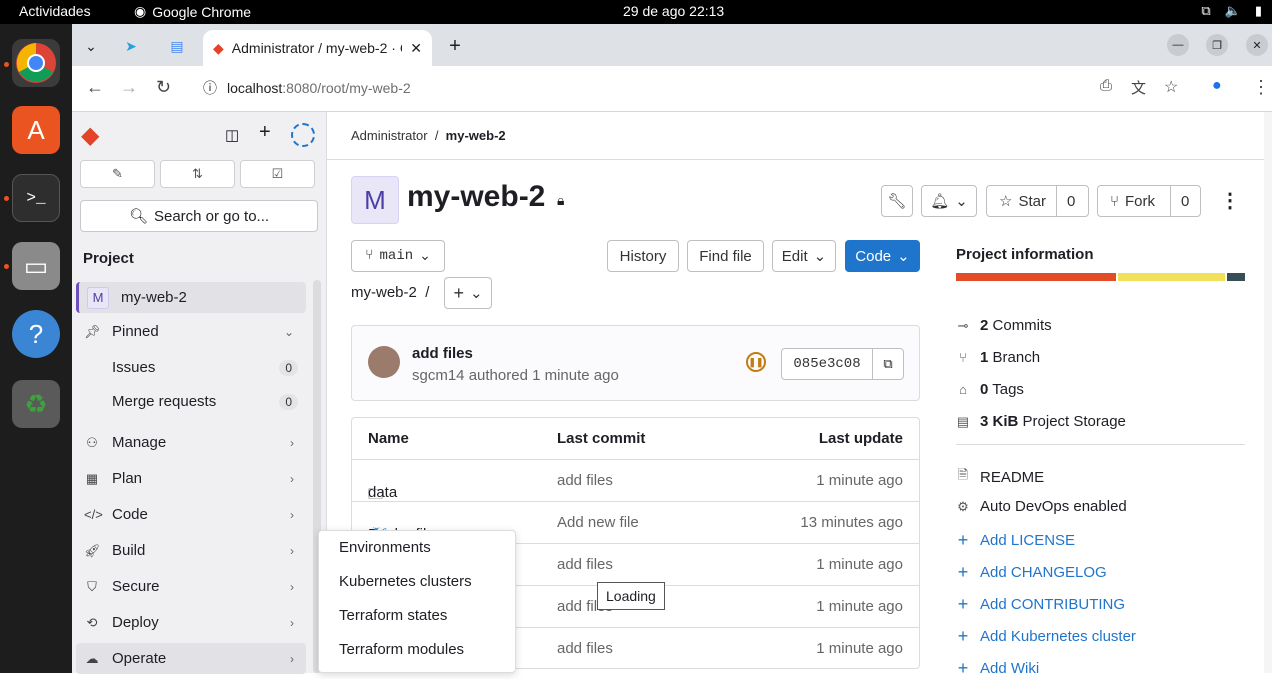  What do you see at coordinates (277, 174) in the screenshot?
I see `todo-shortcut-icon: ☑` at bounding box center [277, 174].